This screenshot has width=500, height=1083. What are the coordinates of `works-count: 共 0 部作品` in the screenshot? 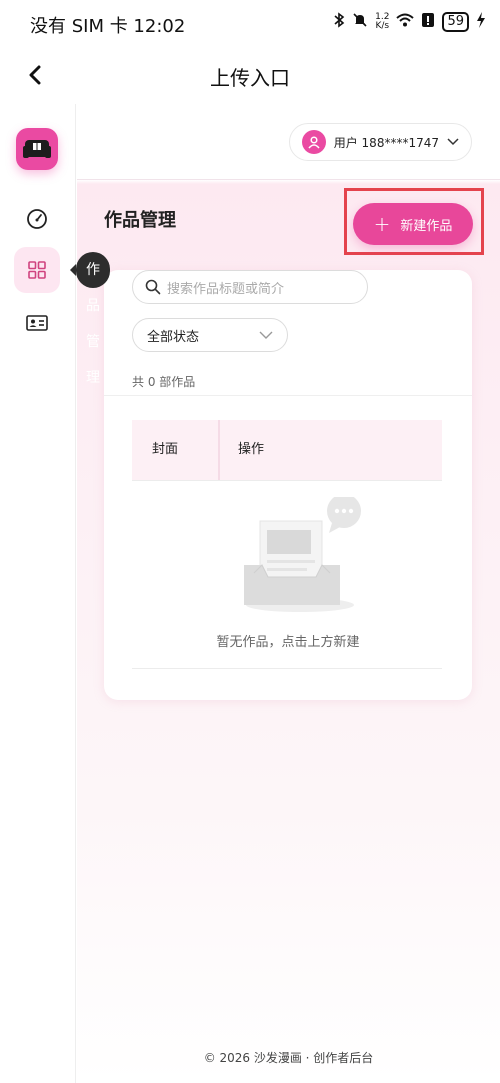 It's located at (164, 382).